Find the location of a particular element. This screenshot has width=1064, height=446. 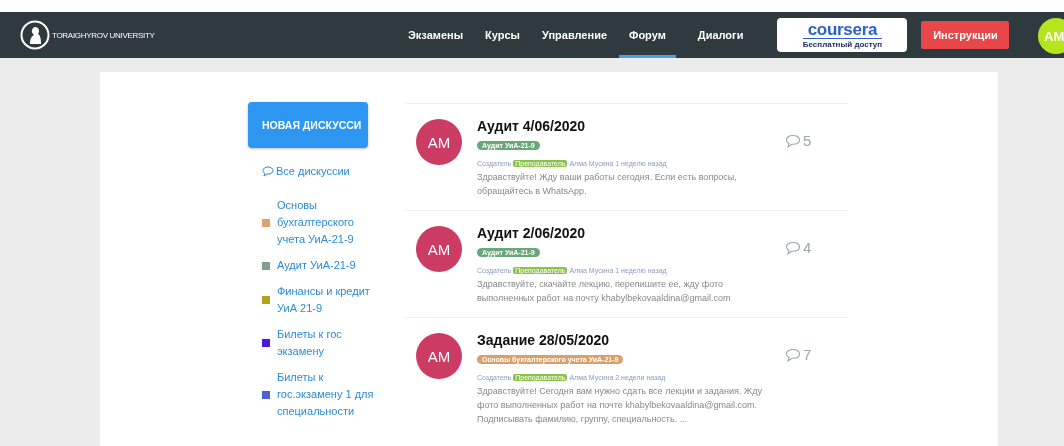

category-link: Финансы и кредит УиА 21-9 is located at coordinates (330, 300).